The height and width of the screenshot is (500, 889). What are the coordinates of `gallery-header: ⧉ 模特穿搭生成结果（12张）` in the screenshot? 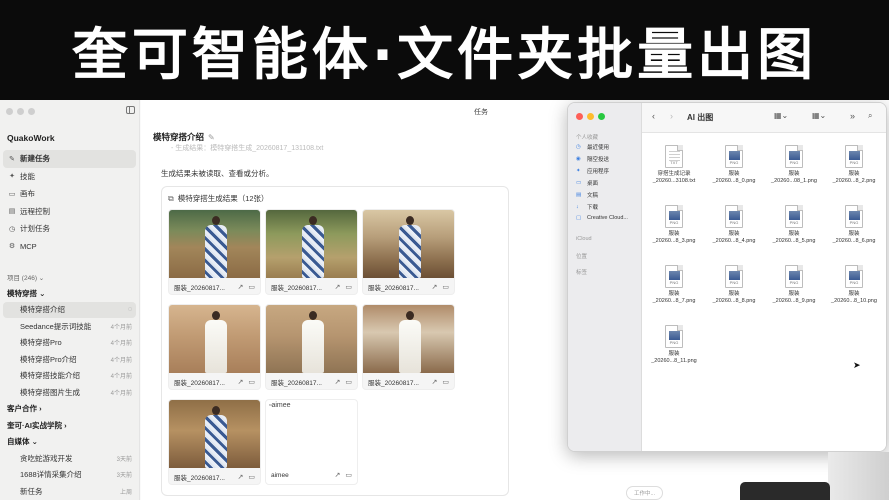 It's located at (218, 198).